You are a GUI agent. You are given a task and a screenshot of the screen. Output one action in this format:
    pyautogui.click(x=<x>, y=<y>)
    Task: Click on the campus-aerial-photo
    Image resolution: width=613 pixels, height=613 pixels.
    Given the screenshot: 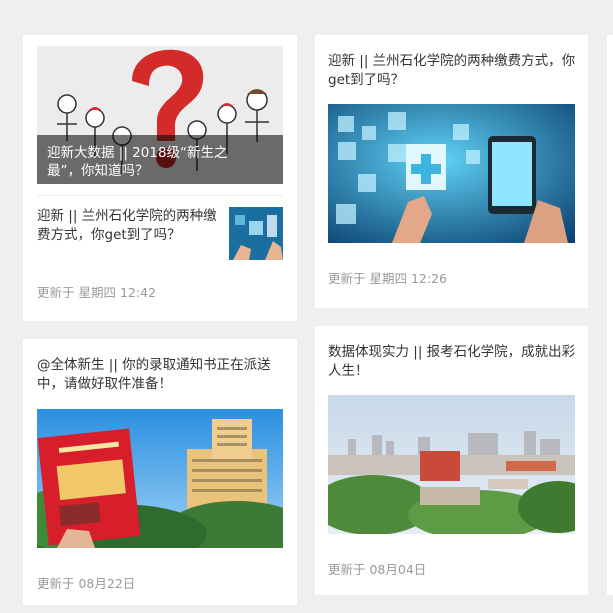 What is the action you would take?
    pyautogui.click(x=451, y=464)
    